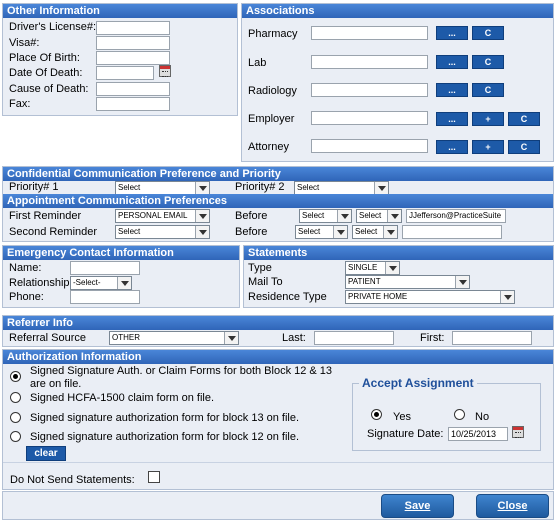 The width and height of the screenshot is (558, 522). I want to click on mail-to-select: PATIENT, so click(407, 282).